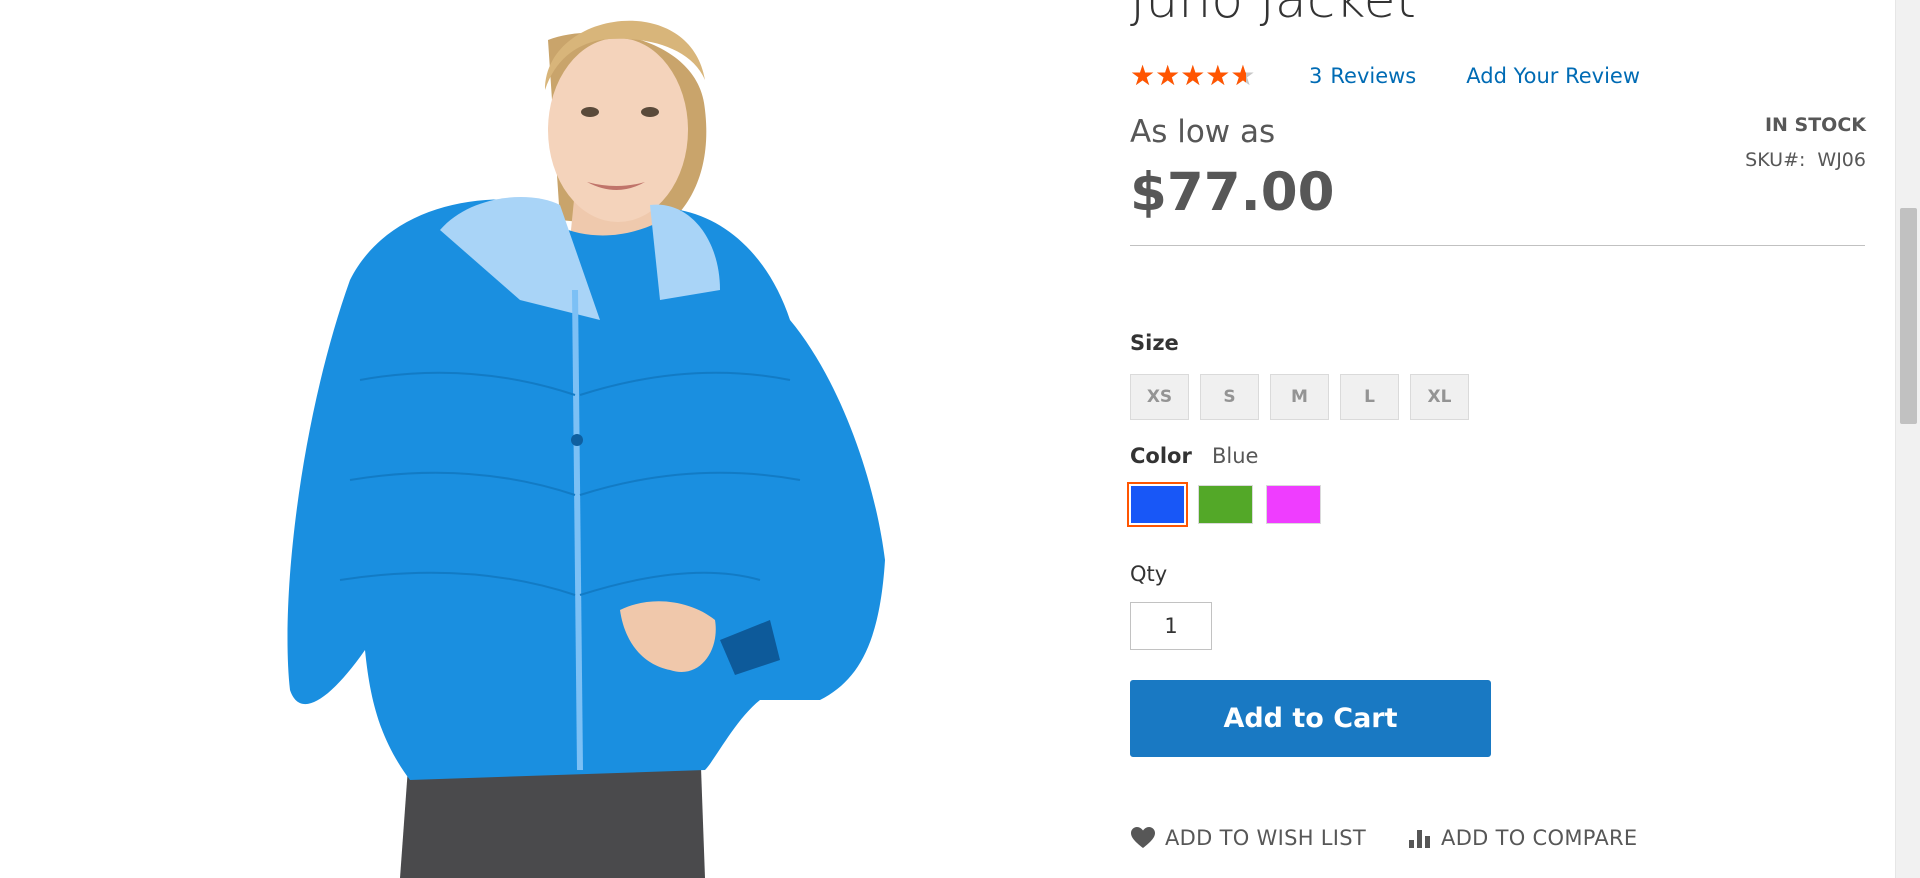 The width and height of the screenshot is (1920, 878). I want to click on size-swatches: XS S M L XL, so click(1299, 397).